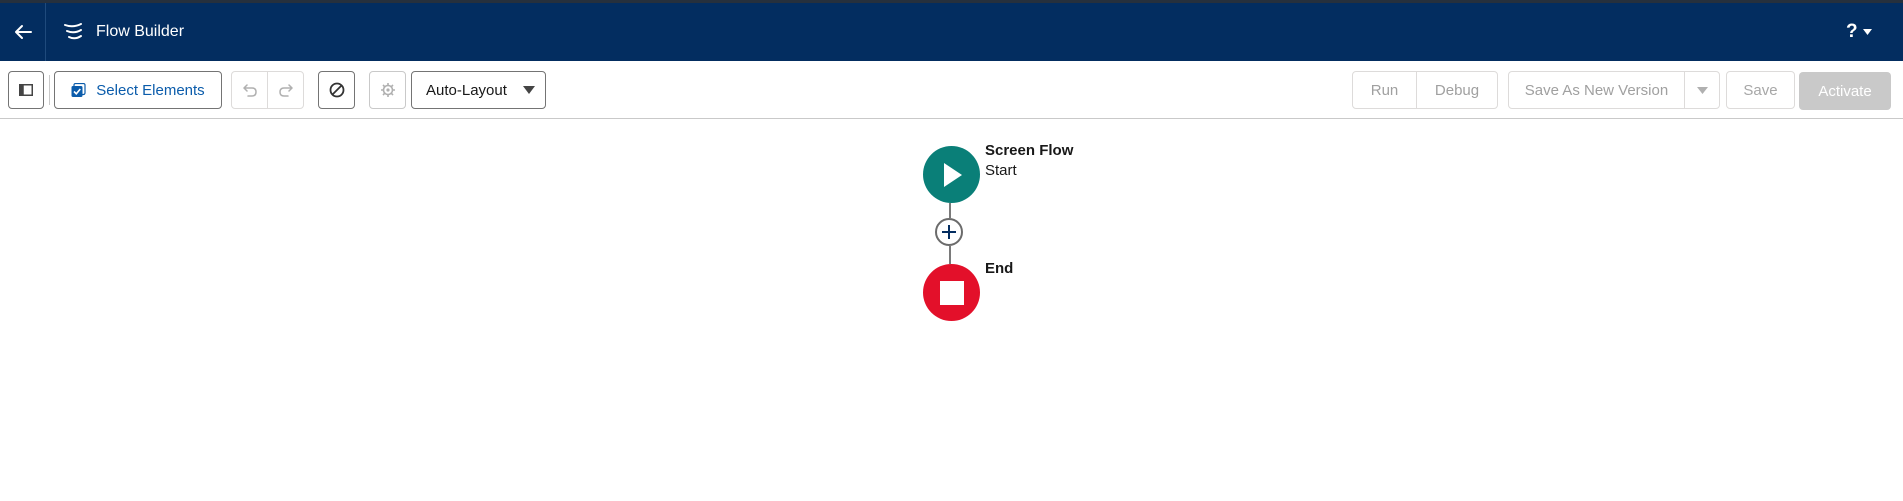 Image resolution: width=1903 pixels, height=501 pixels. Describe the element at coordinates (999, 268) in the screenshot. I see `end-node-title: End` at that location.